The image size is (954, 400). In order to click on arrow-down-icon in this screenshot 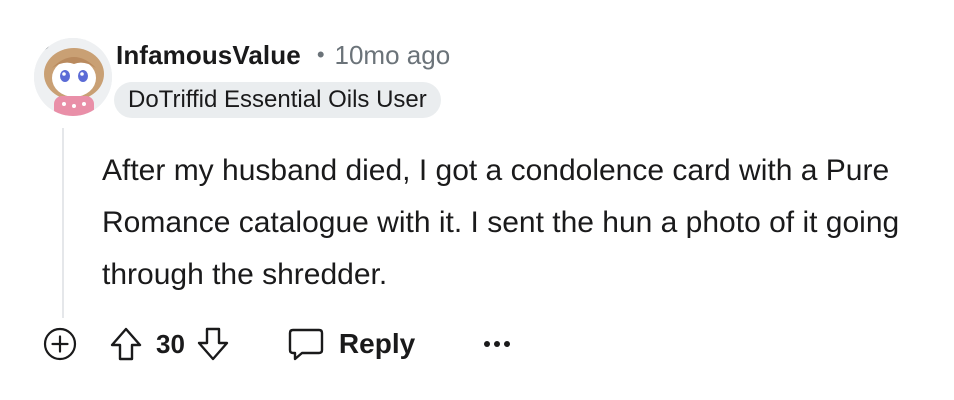, I will do `click(213, 344)`.